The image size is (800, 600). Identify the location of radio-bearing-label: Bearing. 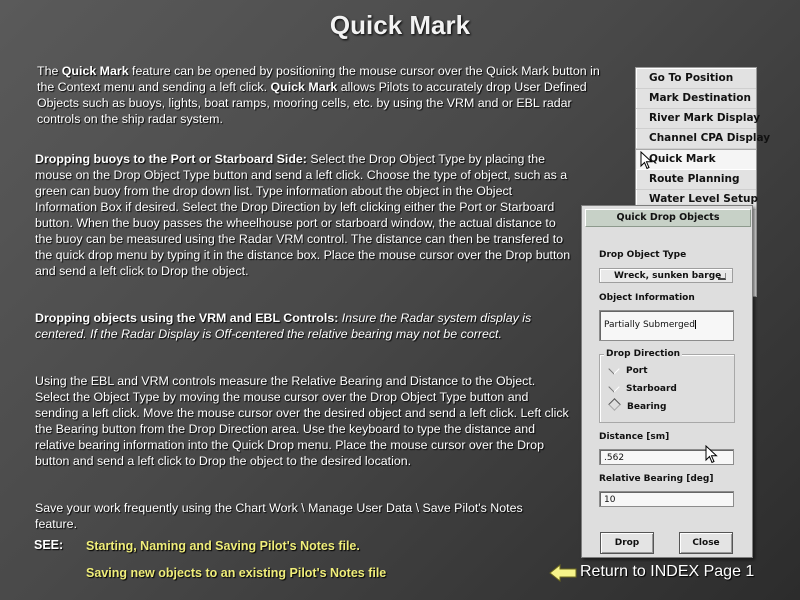
(647, 407).